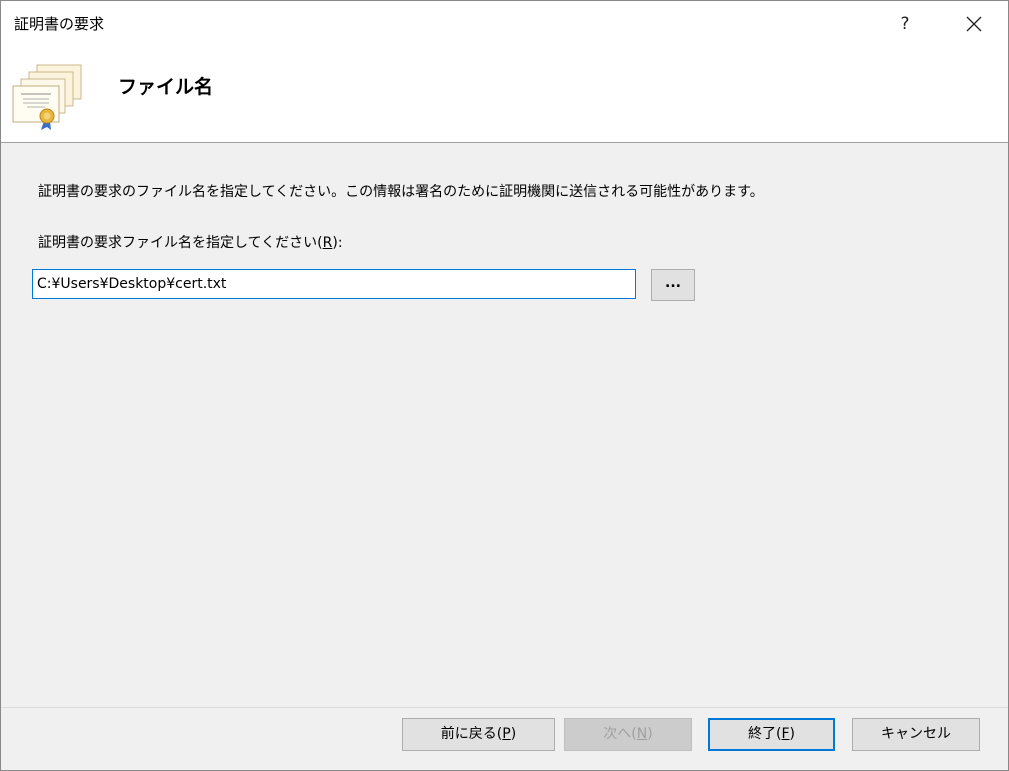  I want to click on close-button, so click(974, 24).